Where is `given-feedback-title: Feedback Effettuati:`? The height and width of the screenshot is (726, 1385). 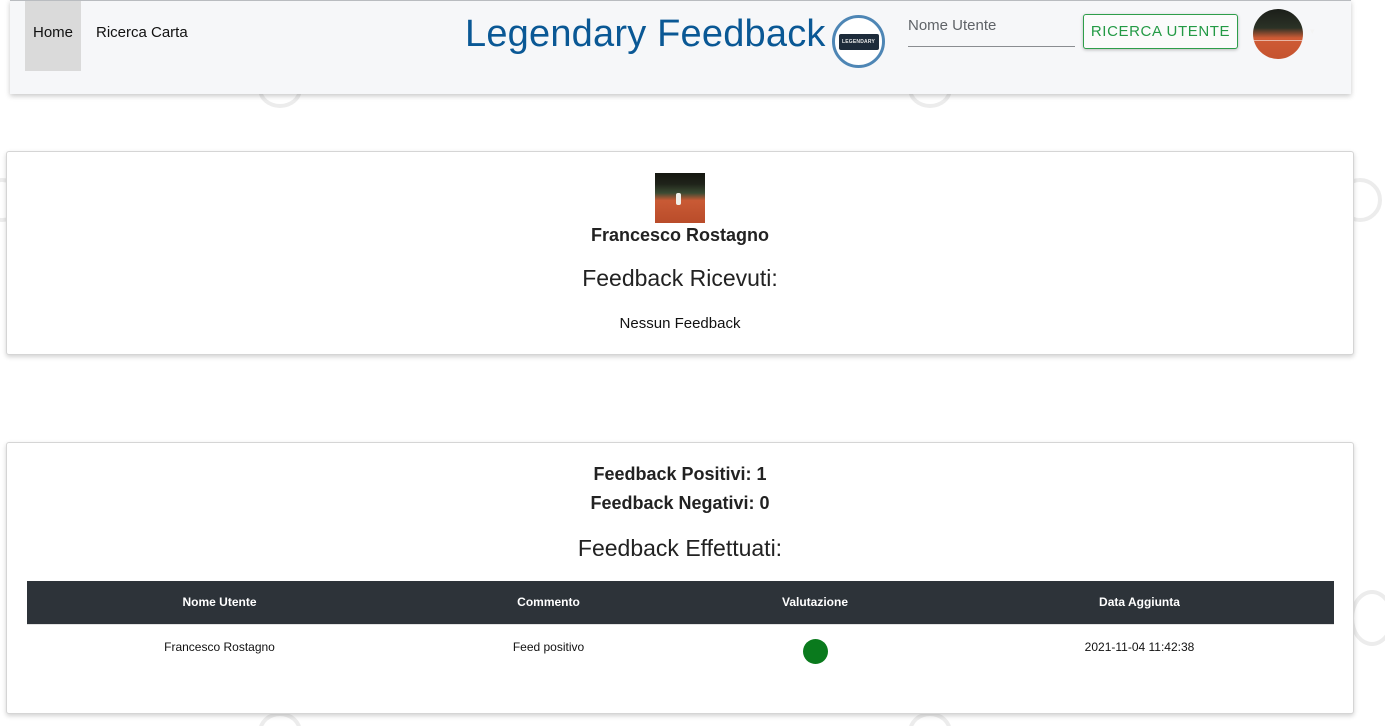 given-feedback-title: Feedback Effettuati: is located at coordinates (680, 548).